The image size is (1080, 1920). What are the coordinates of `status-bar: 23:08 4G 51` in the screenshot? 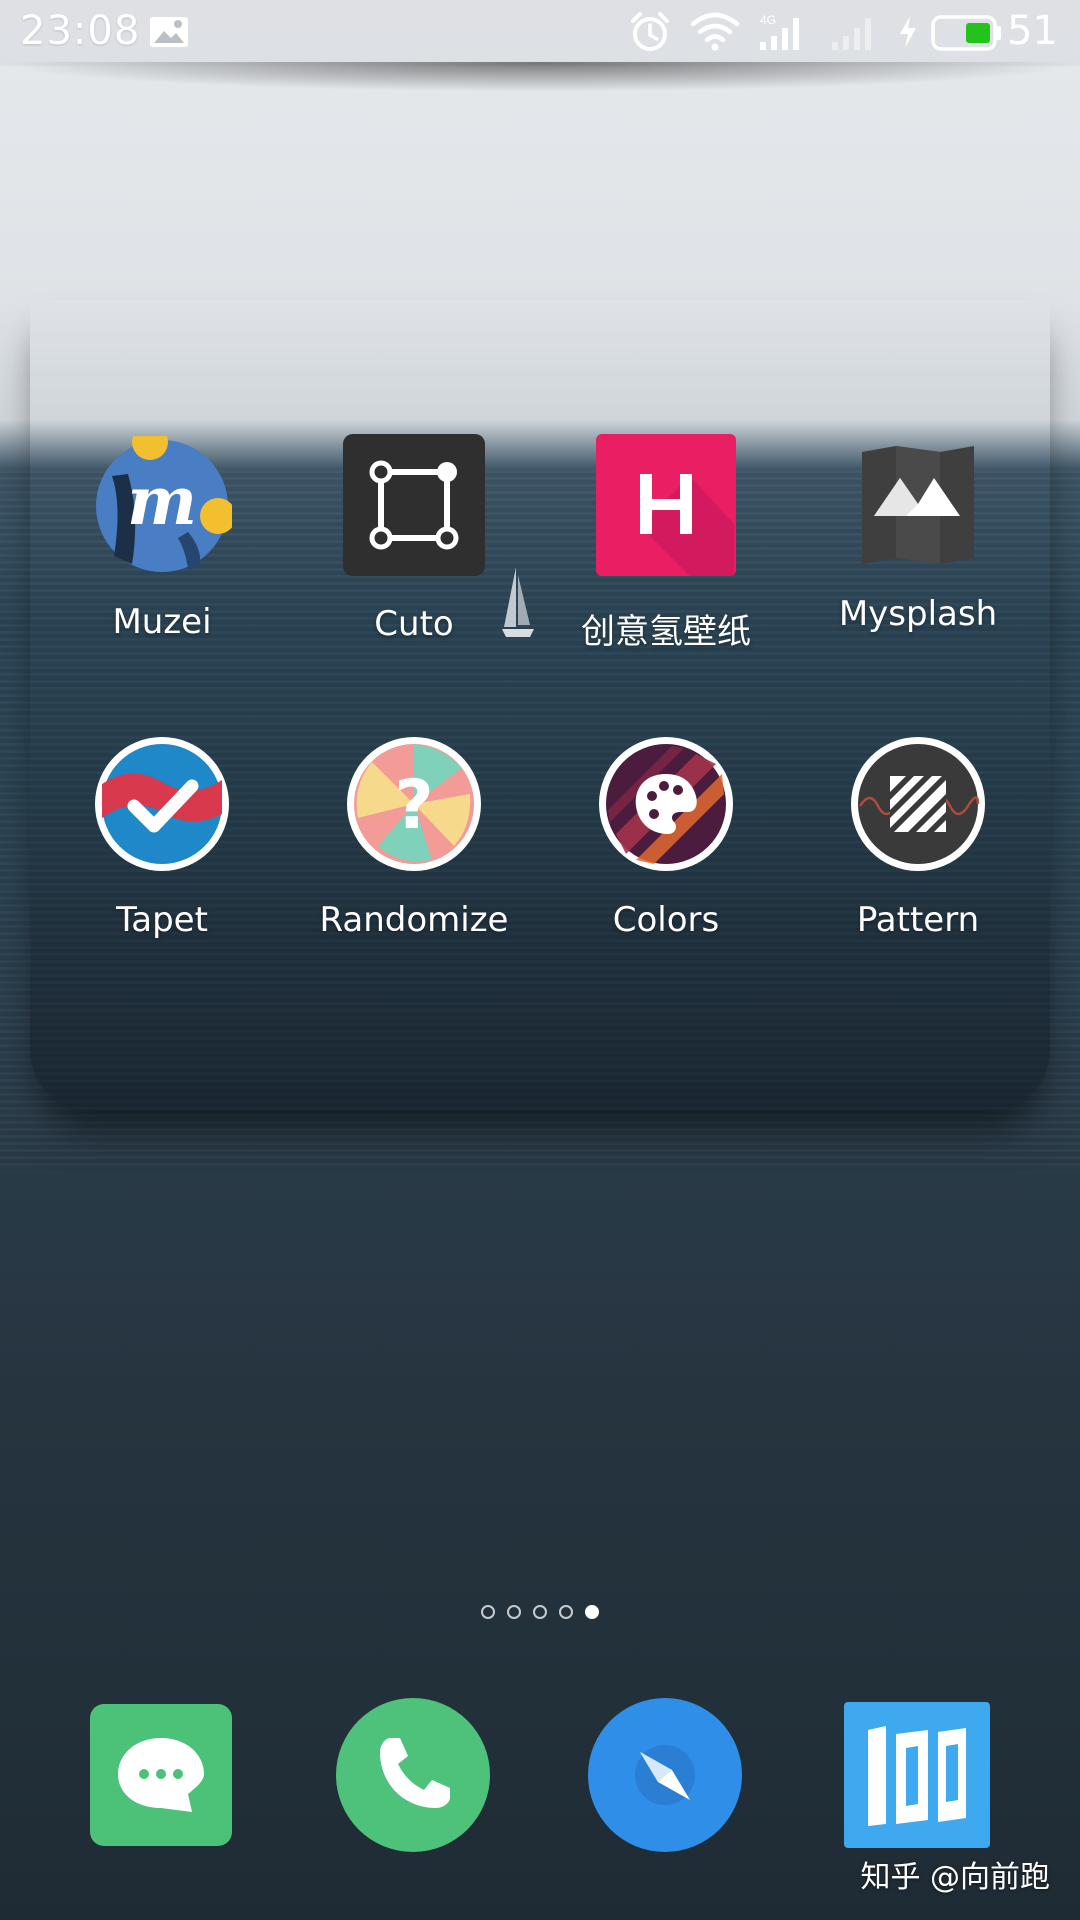 It's located at (540, 33).